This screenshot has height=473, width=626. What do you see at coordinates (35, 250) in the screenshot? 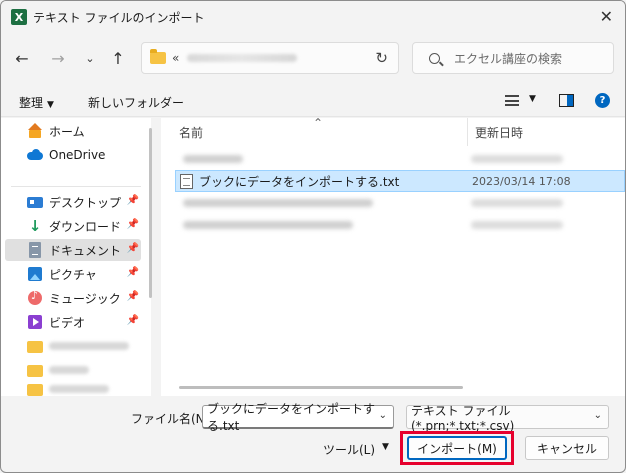
I see `documents-icon` at bounding box center [35, 250].